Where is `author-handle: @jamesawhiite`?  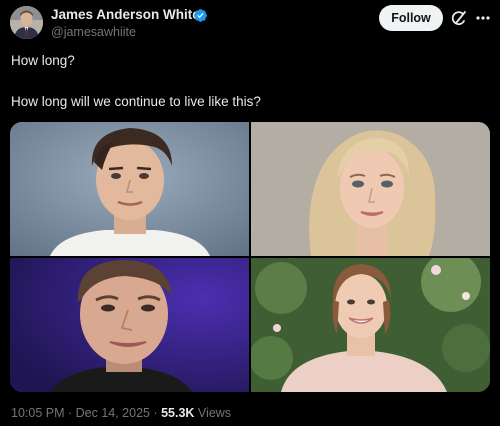 author-handle: @jamesawhiite is located at coordinates (93, 32).